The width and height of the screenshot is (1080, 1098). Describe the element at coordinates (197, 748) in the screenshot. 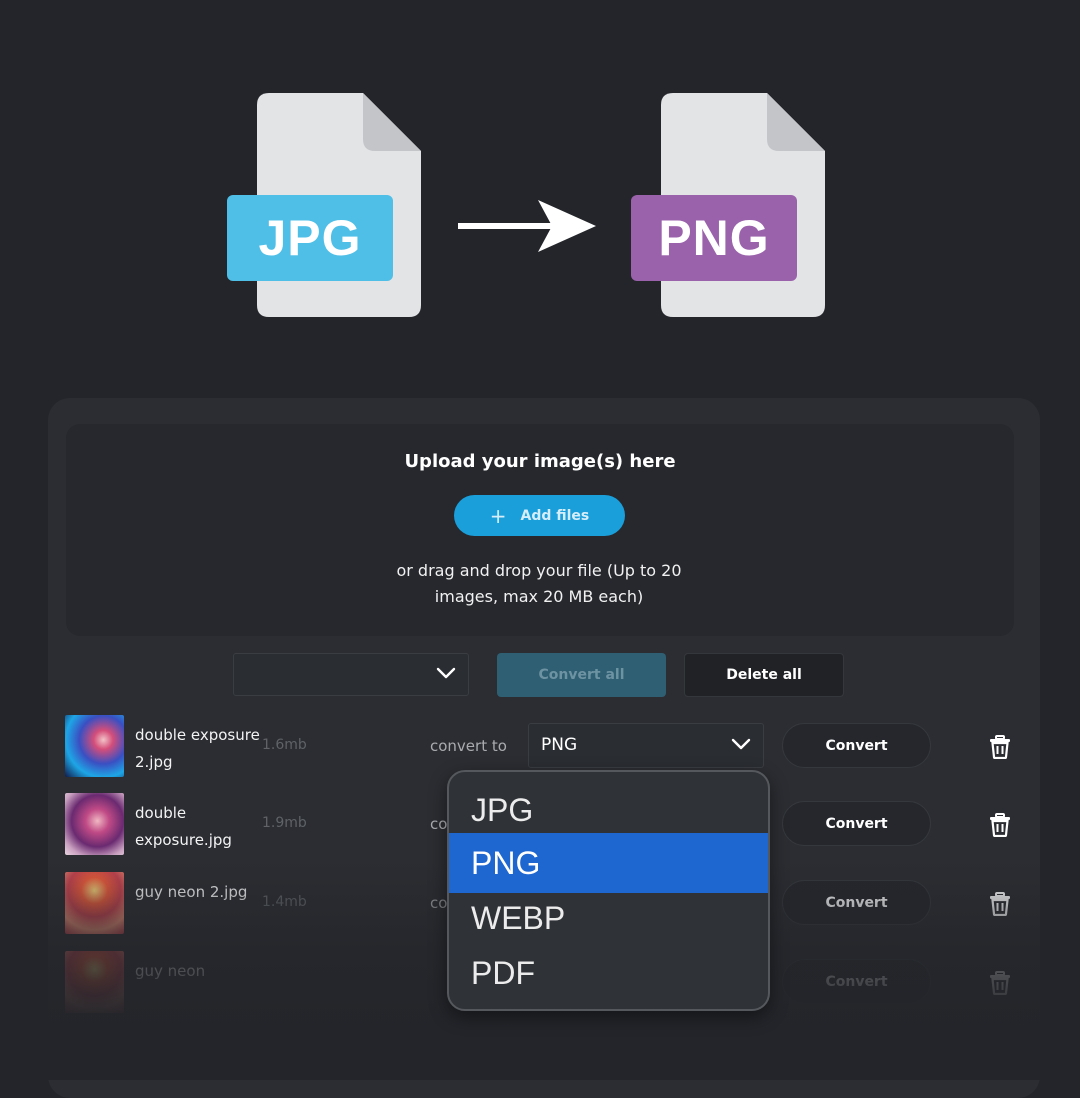

I see `file-name: double exposure 2.jpg` at that location.